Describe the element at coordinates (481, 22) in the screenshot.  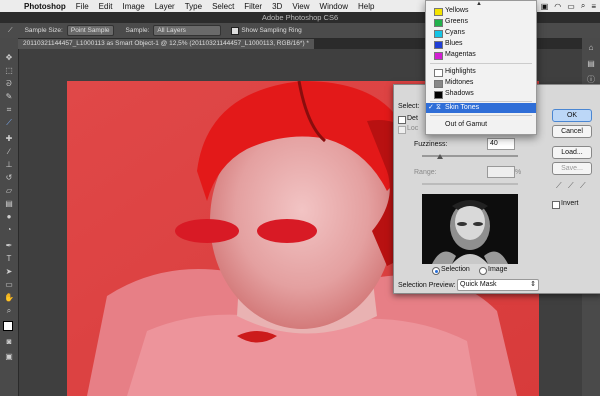
I see `menu-item-greens: Greens` at that location.